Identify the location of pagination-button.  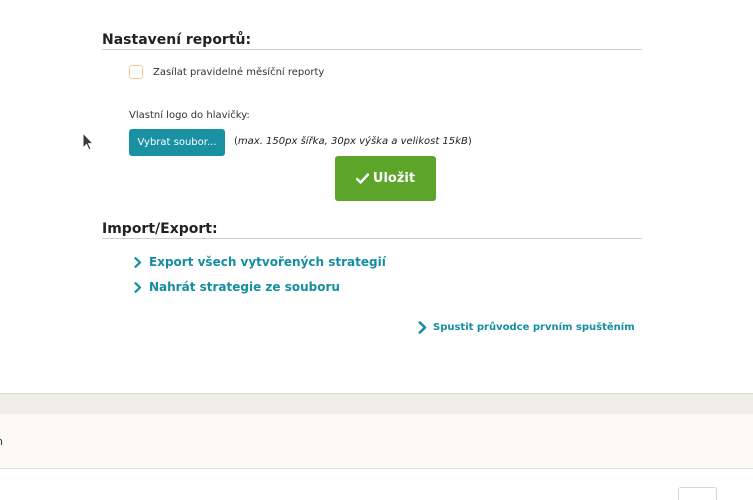
(697, 493).